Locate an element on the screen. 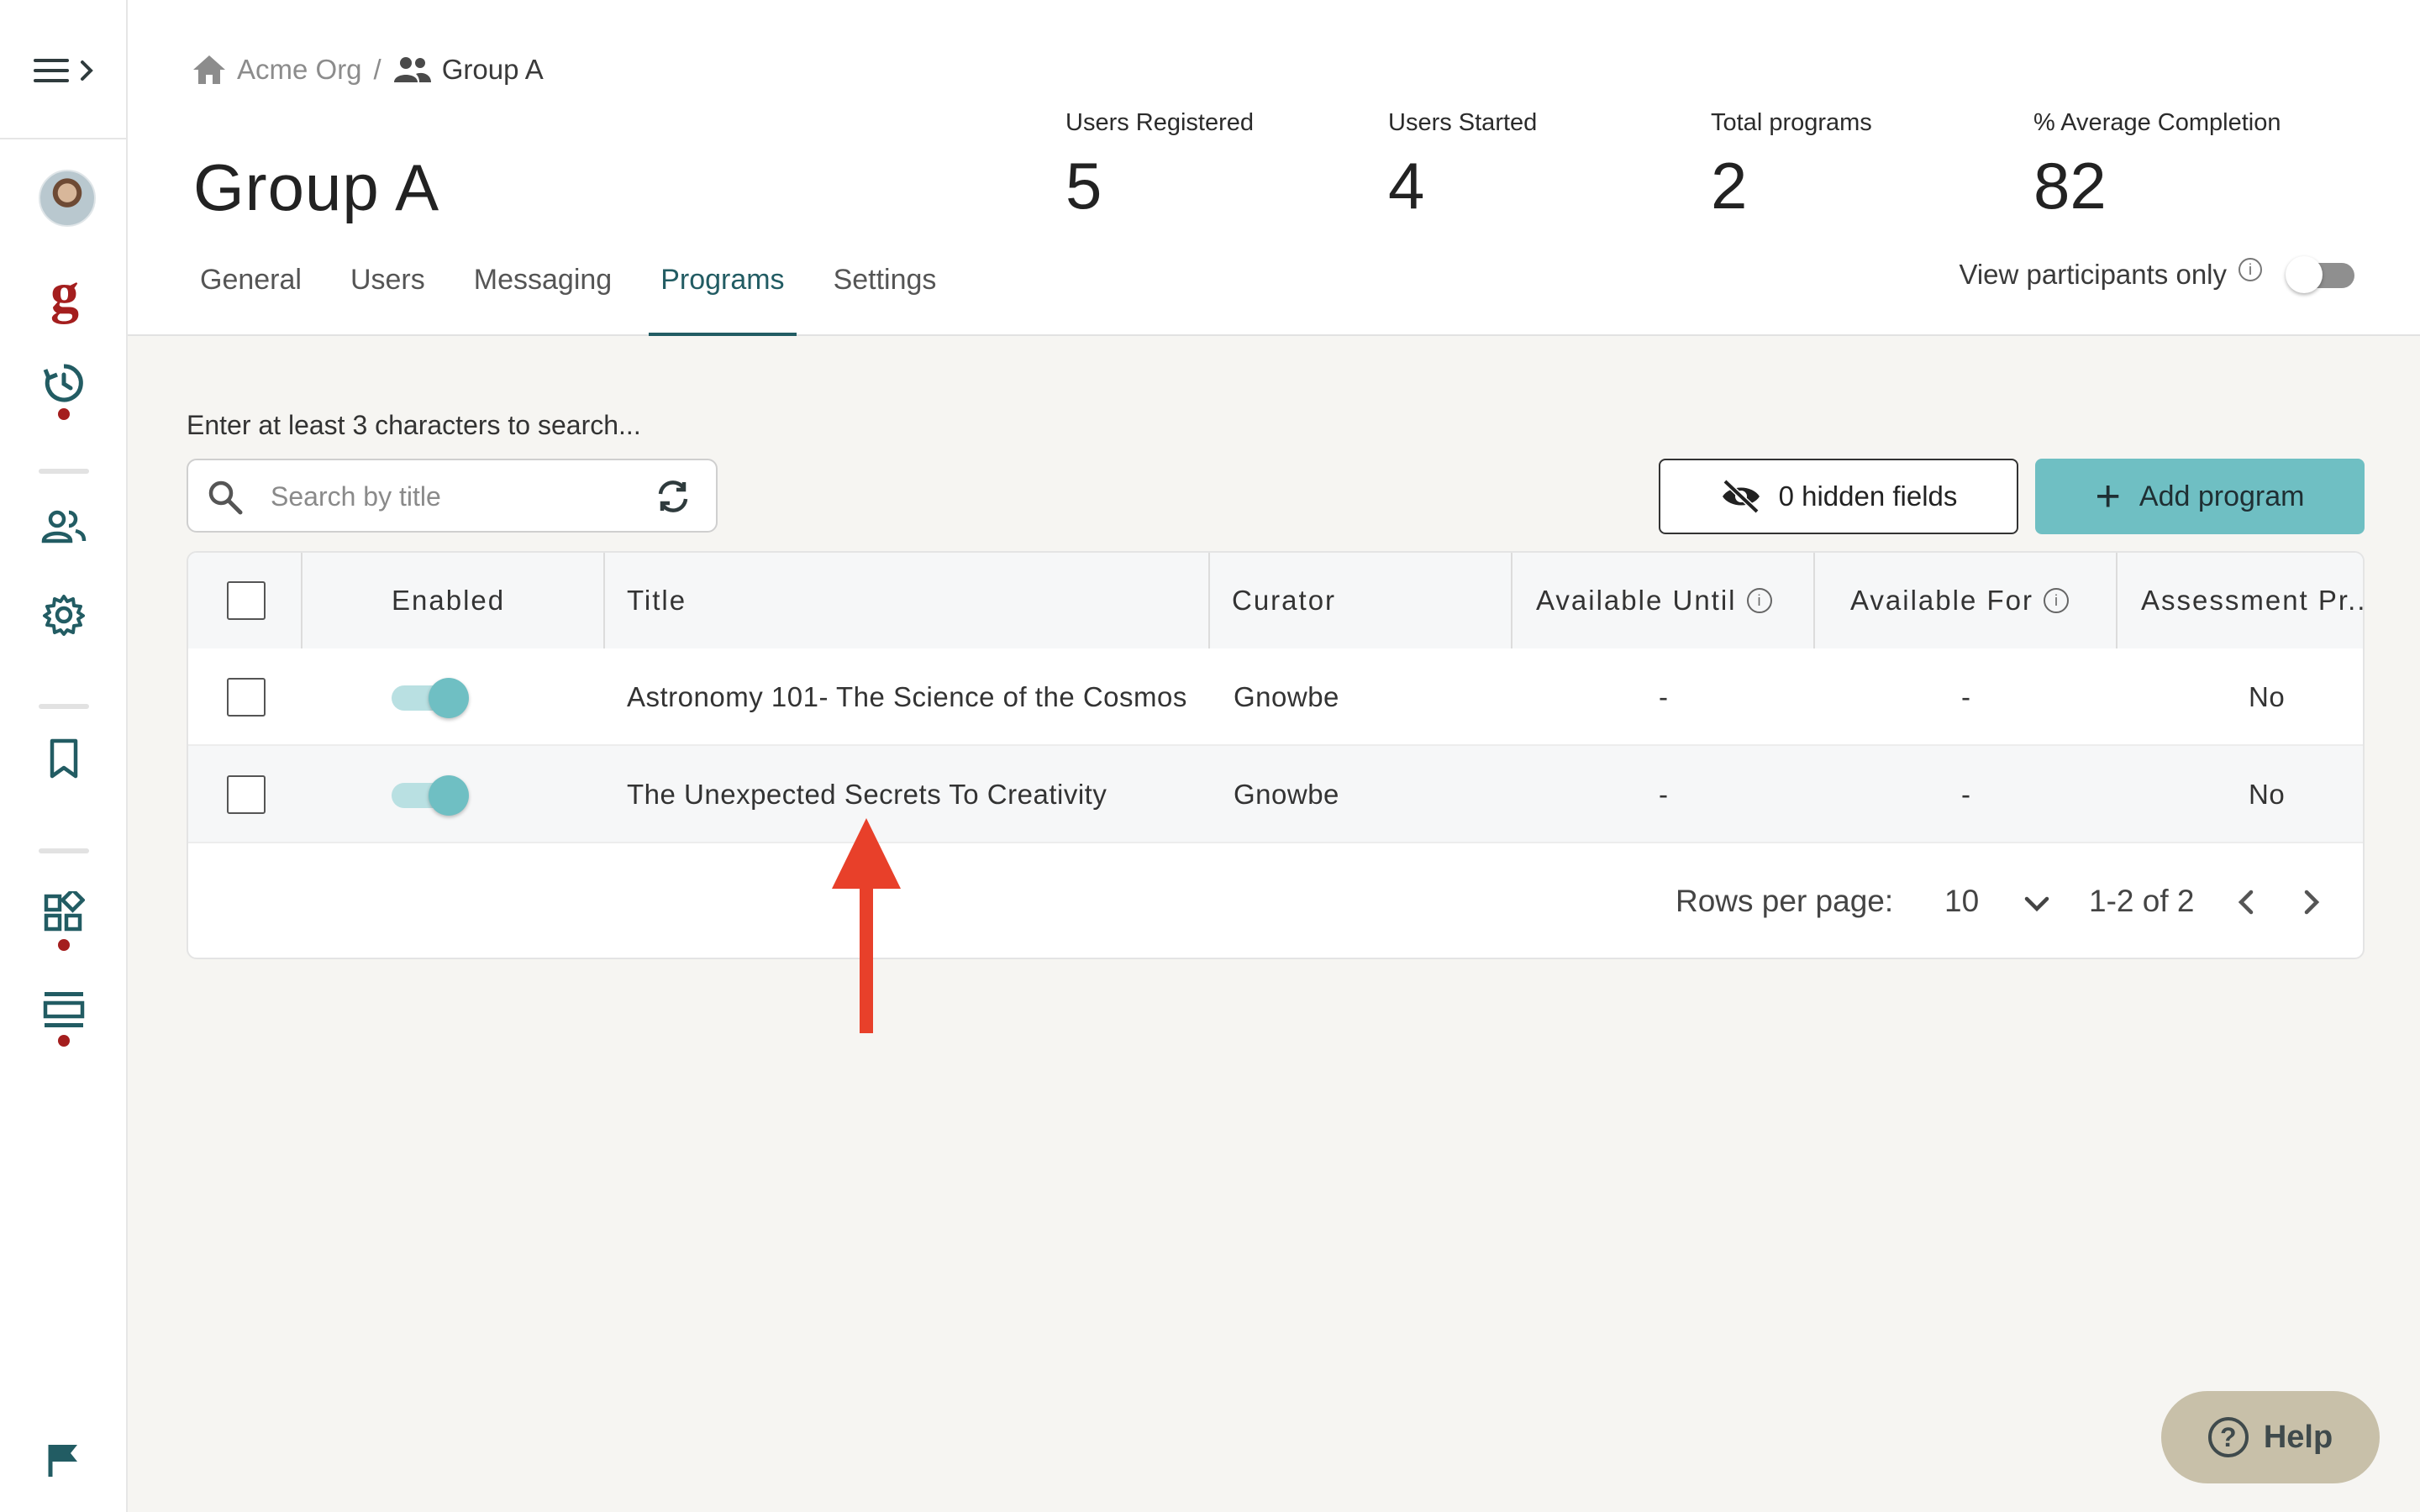 The image size is (2420, 1512). stat-users-started: Users Started 4 is located at coordinates (1463, 164).